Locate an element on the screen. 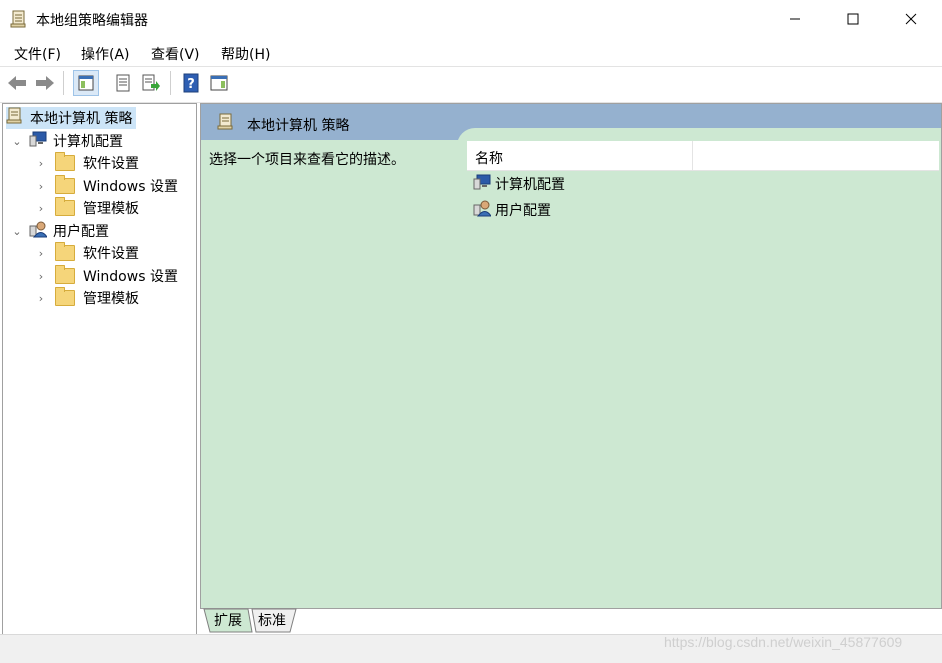  tree-item-label: 计算机配置 is located at coordinates (88, 142).